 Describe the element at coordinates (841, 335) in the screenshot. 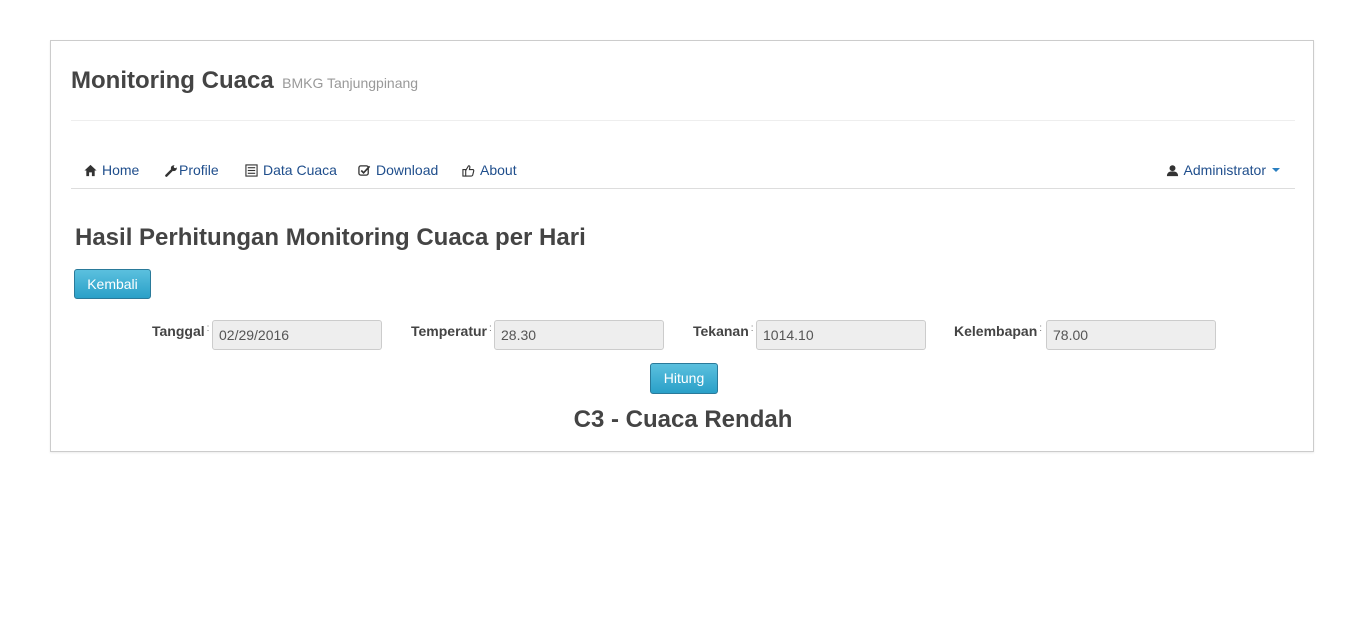

I see `tekanan-input` at that location.